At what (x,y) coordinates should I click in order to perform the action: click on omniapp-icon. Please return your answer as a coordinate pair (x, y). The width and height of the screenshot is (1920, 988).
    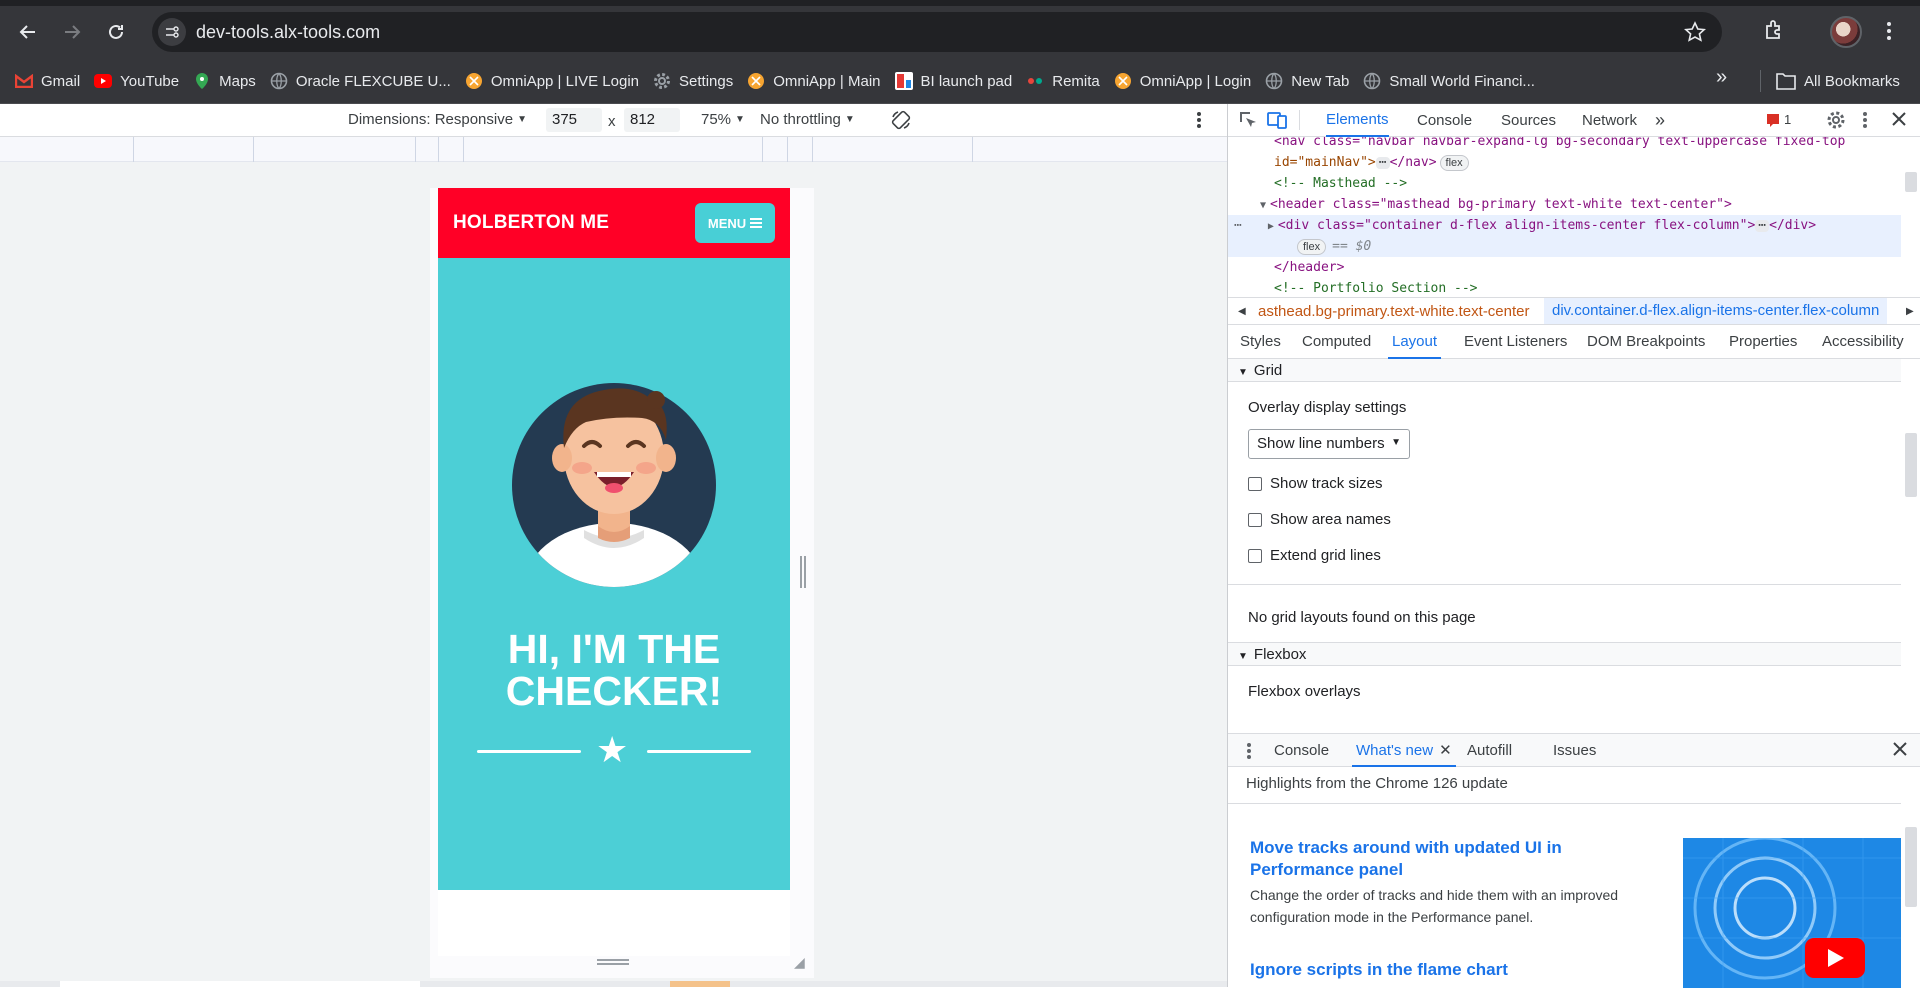
    Looking at the image, I should click on (474, 81).